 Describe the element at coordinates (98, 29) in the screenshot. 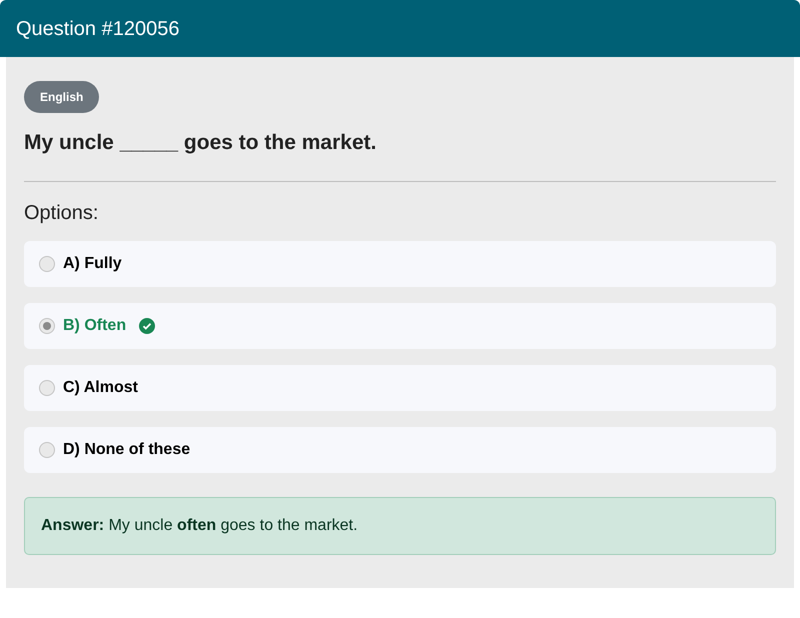

I see `question-title: Question #120056` at that location.